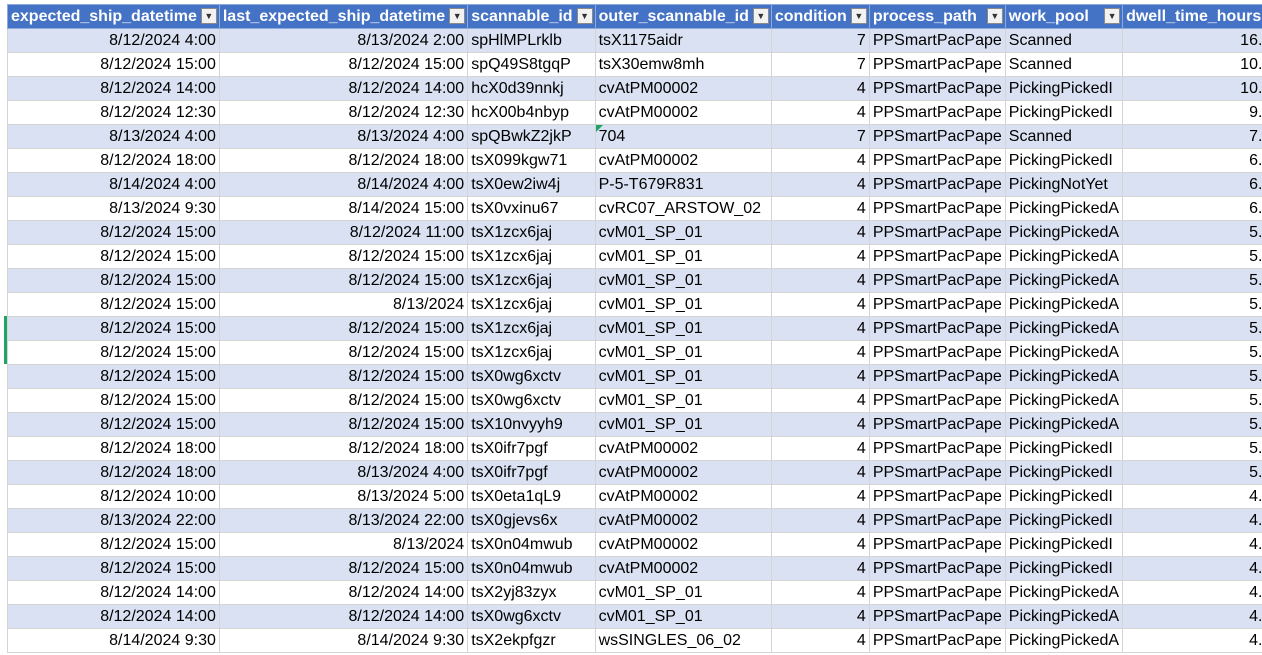 The height and width of the screenshot is (655, 1262). What do you see at coordinates (683, 40) in the screenshot?
I see `cell-outer-scannable-id: tsX1175aidr` at bounding box center [683, 40].